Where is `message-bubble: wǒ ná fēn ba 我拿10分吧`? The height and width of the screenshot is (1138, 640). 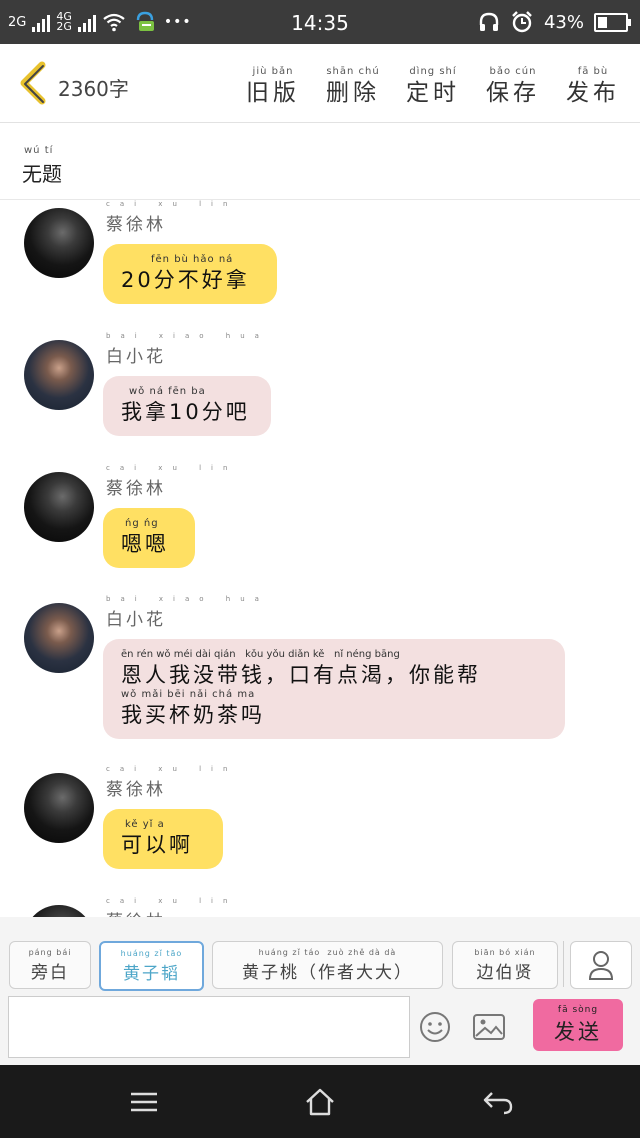
message-bubble: wǒ ná fēn ba 我拿10分吧 is located at coordinates (187, 406).